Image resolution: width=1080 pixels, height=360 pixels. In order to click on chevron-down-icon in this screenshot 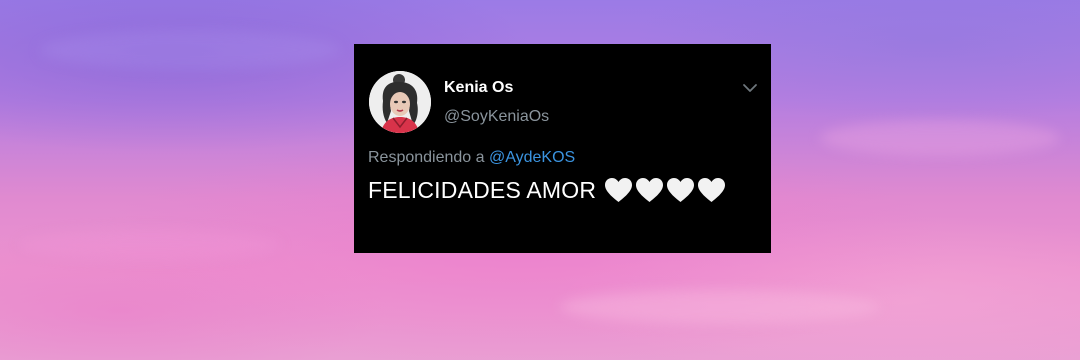, I will do `click(750, 88)`.